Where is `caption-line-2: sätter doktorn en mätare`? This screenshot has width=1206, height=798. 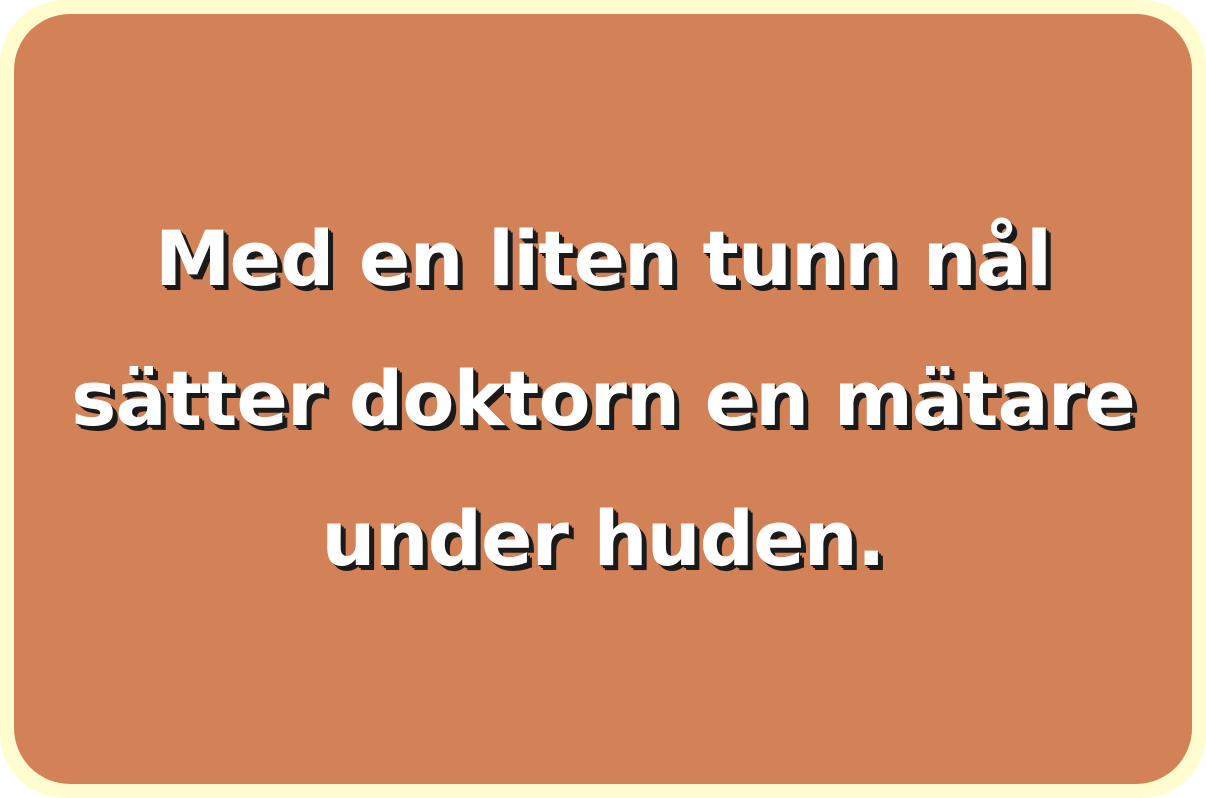 caption-line-2: sätter doktorn en mätare is located at coordinates (603, 398).